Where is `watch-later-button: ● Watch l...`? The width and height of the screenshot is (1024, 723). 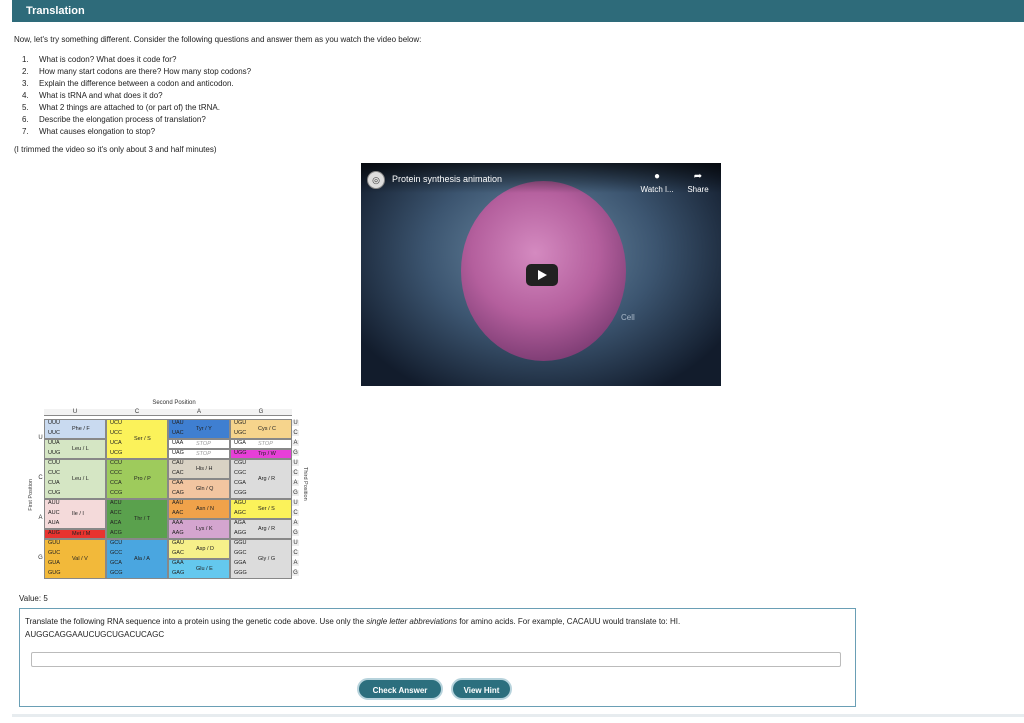
watch-later-button: ● Watch l... is located at coordinates (657, 182).